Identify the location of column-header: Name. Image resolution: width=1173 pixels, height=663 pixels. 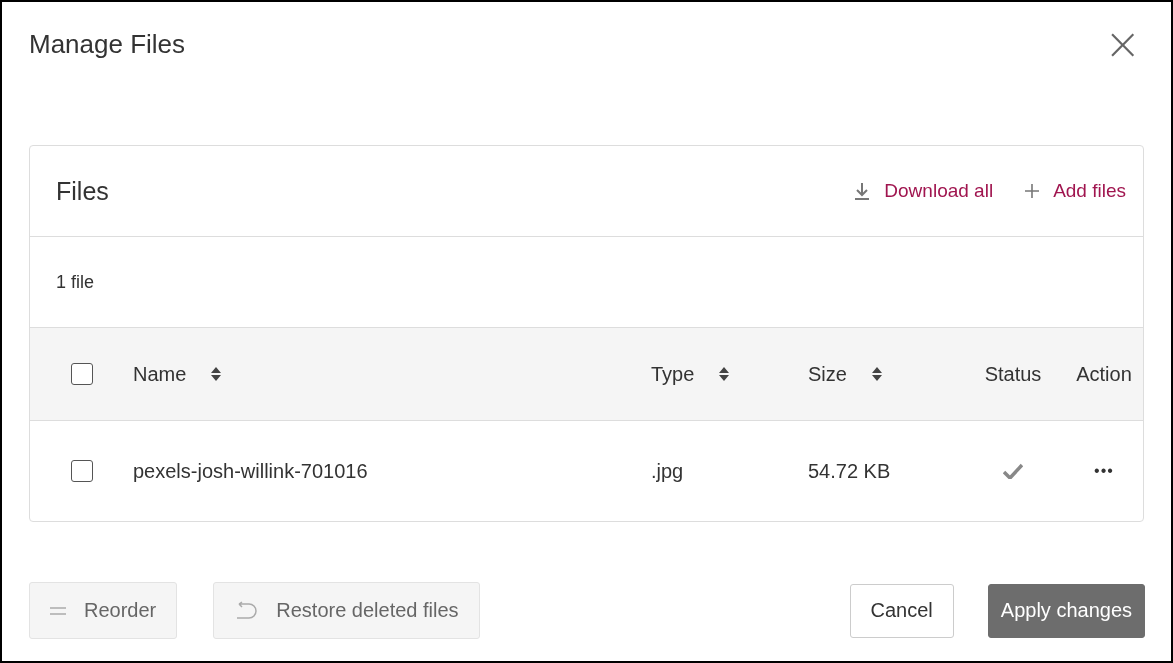
(160, 374).